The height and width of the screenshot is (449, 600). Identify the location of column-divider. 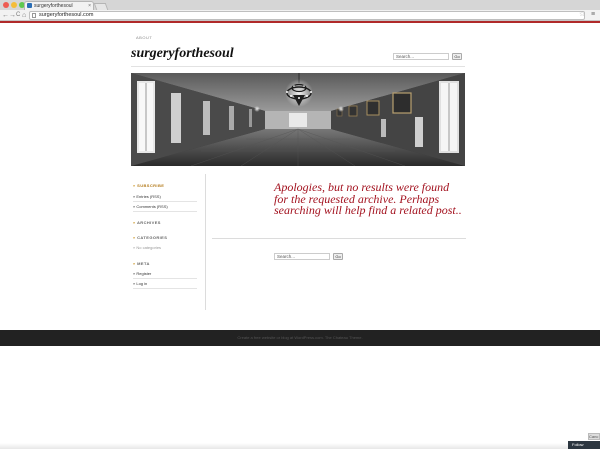
(205, 242).